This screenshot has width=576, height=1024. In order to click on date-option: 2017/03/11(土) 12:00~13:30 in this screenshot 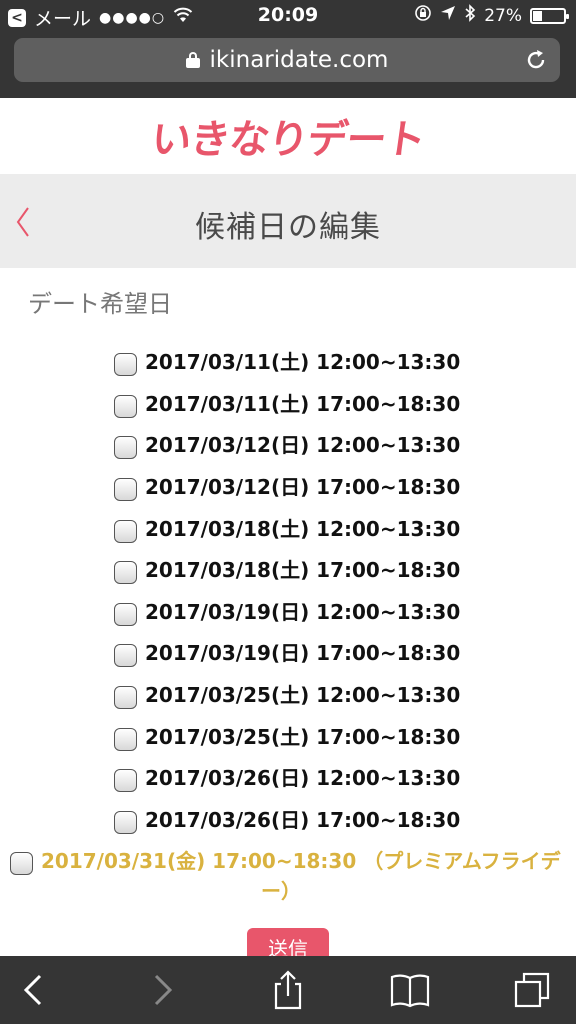, I will do `click(288, 361)`.